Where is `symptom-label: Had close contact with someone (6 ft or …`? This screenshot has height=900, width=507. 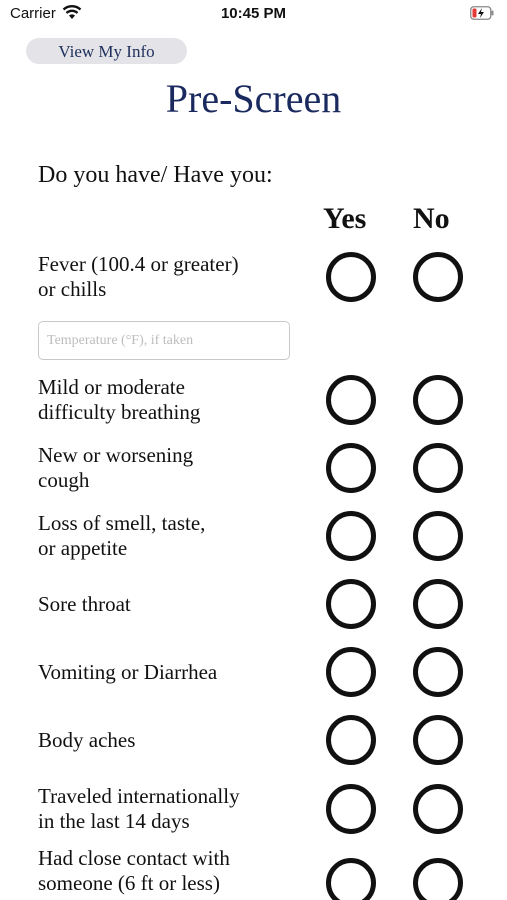 symptom-label: Had close contact with someone (6 ft or … is located at coordinates (173, 871).